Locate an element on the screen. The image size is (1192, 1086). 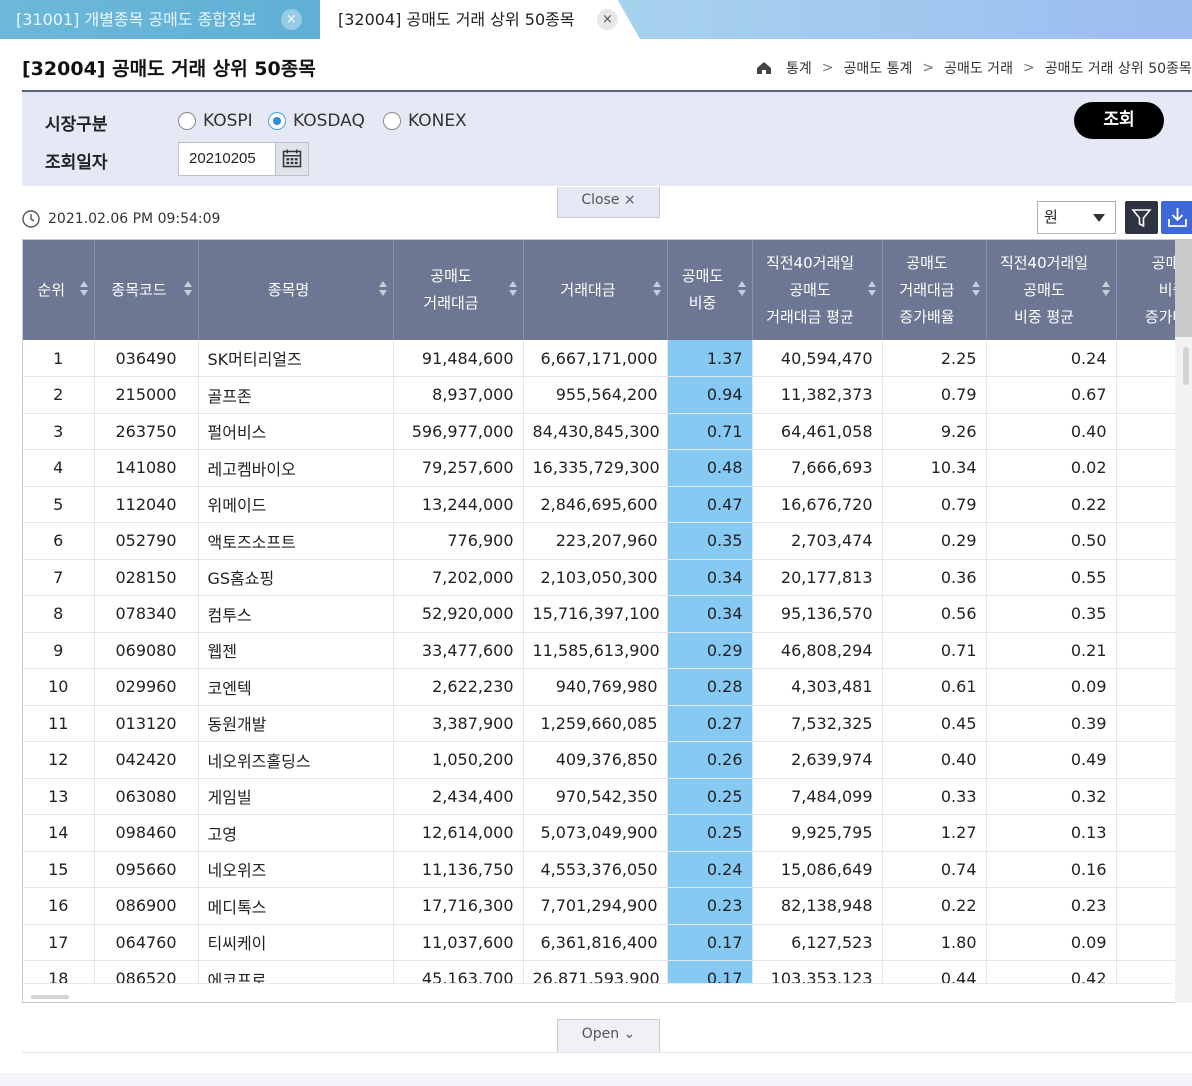
column-header: 직전40거래일 공매도 거래대금 평균 is located at coordinates (817, 290).